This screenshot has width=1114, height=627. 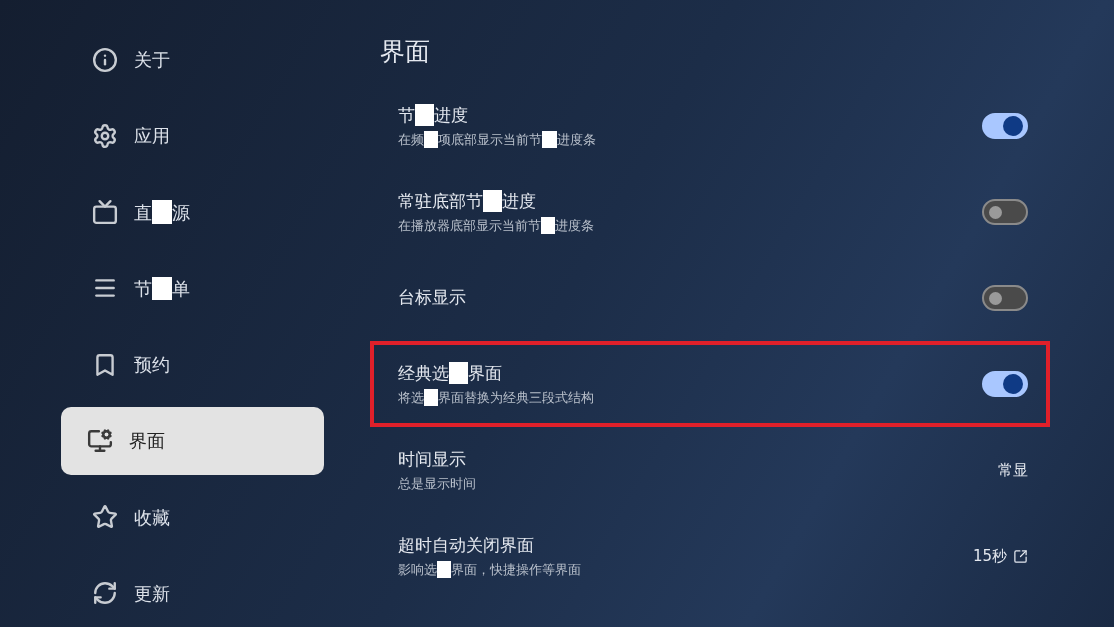 I want to click on sidebar-item: 更新, so click(x=192, y=593).